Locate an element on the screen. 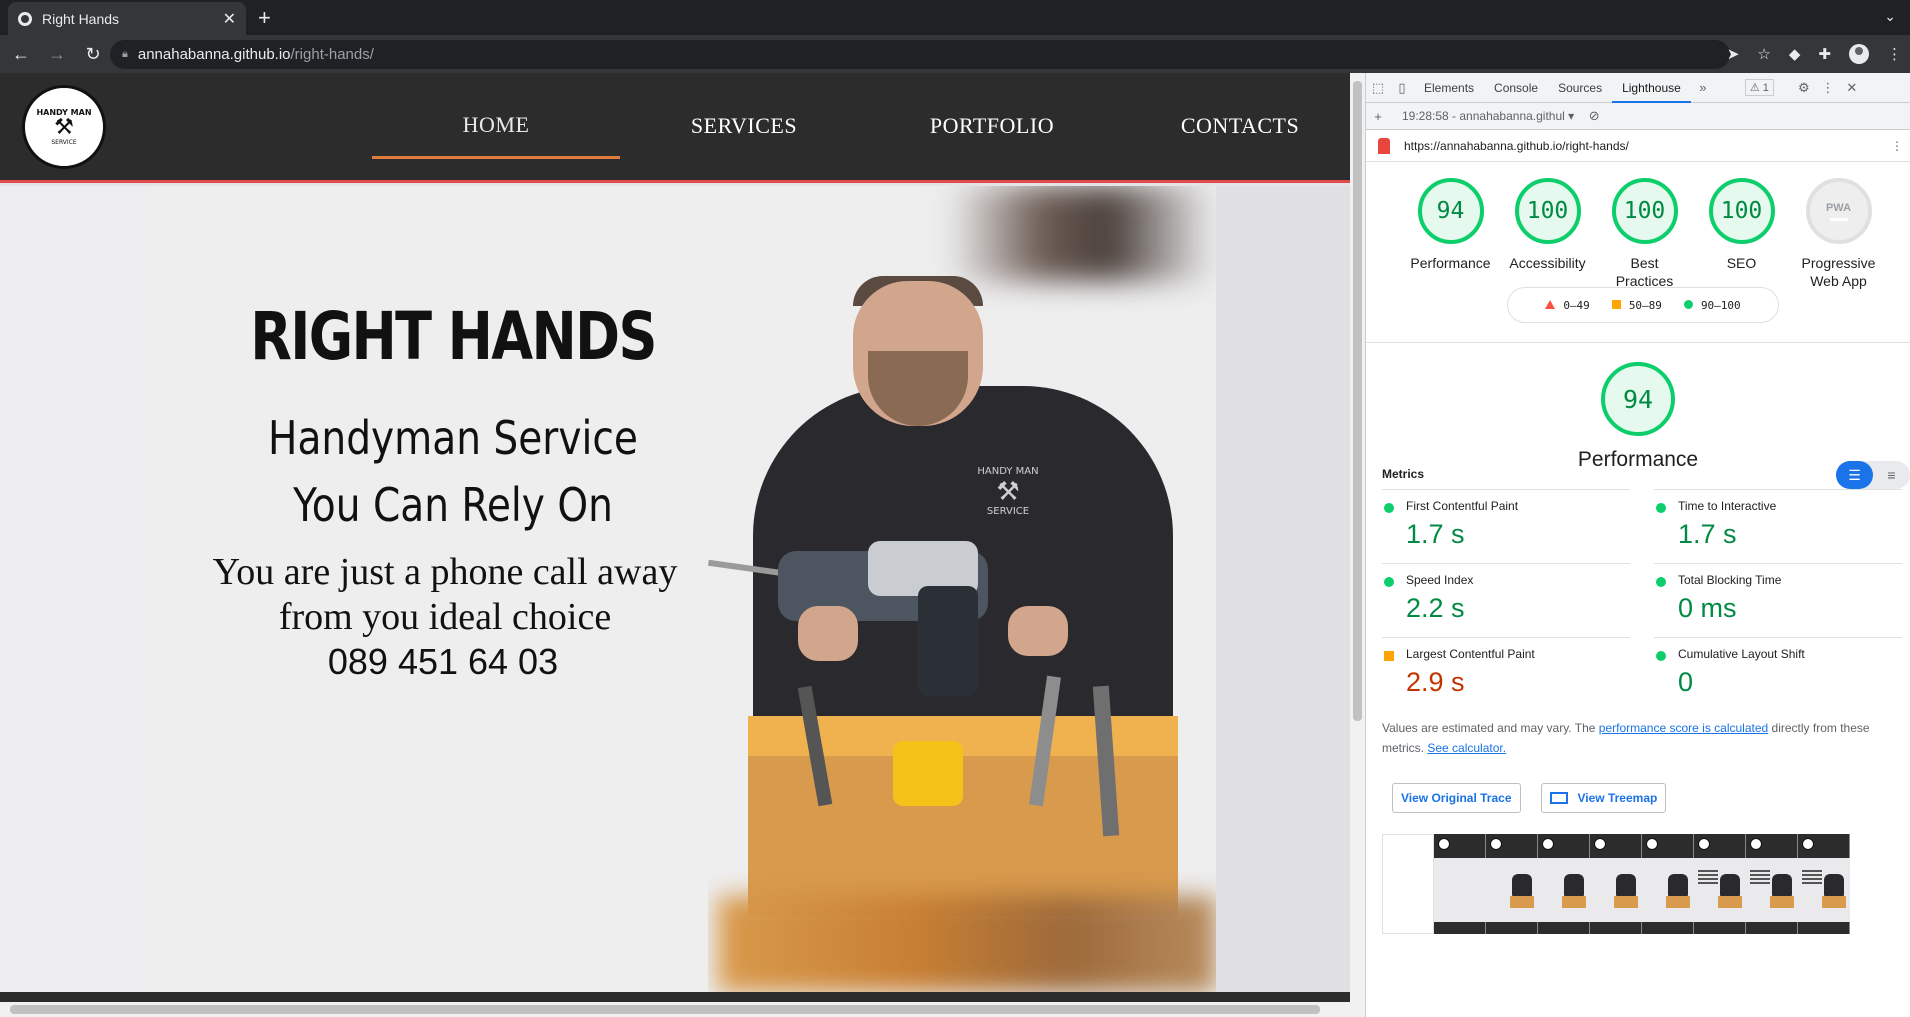 This screenshot has height=1017, width=1910. gauge-accessibility: 100 Accessibility is located at coordinates (1547, 234).